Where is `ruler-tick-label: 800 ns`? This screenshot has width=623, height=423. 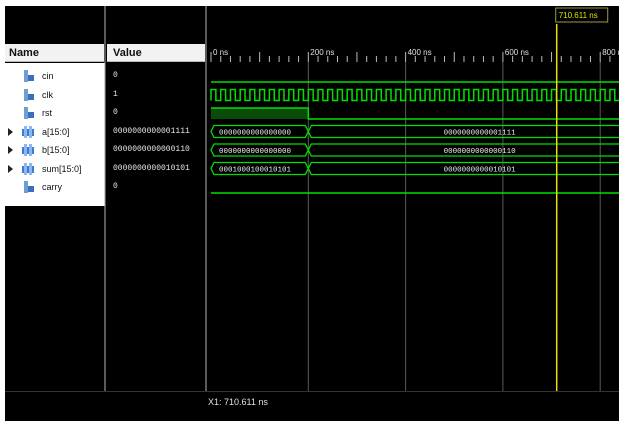 ruler-tick-label: 800 ns is located at coordinates (610, 52).